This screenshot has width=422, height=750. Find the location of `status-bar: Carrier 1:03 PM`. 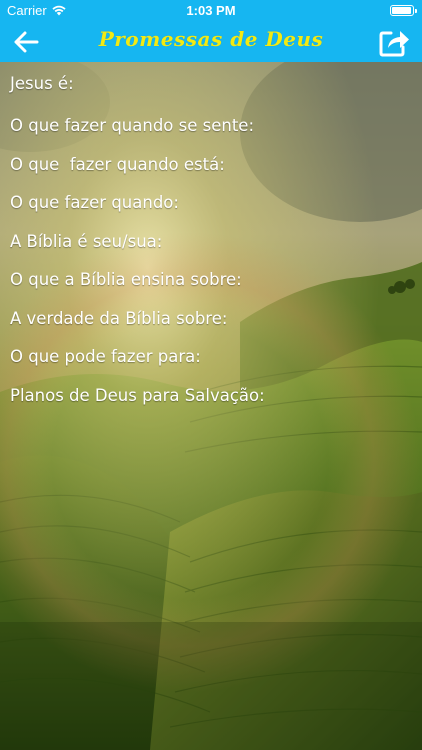

status-bar: Carrier 1:03 PM is located at coordinates (211, 11).